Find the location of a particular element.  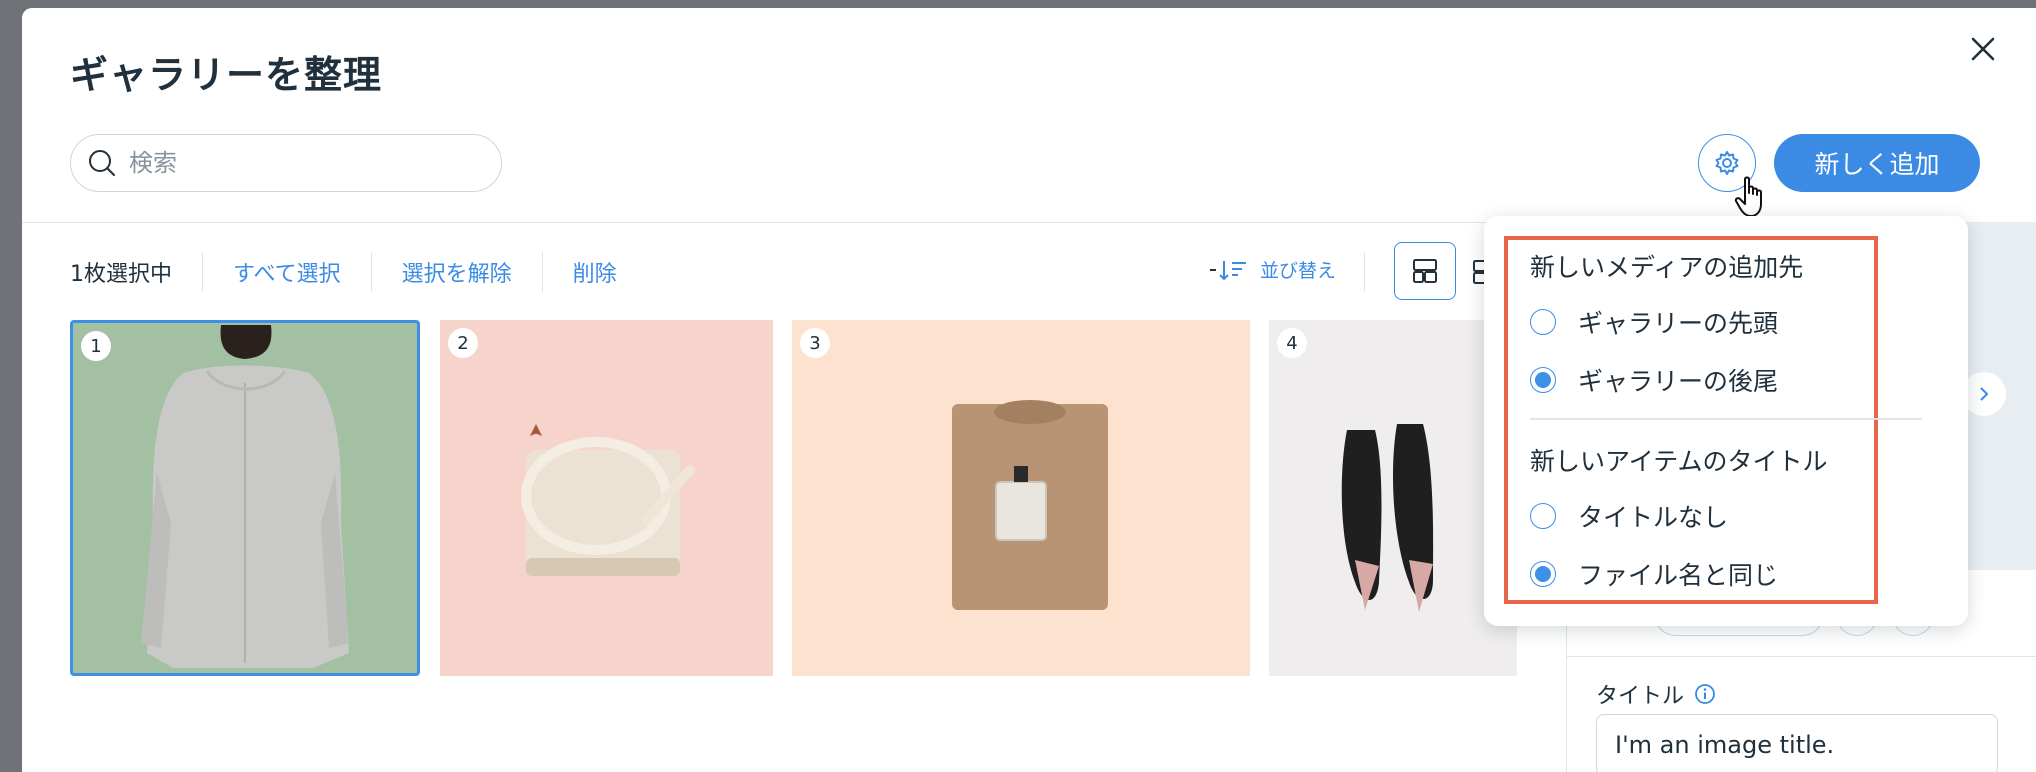

sweater-photo is located at coordinates (1030, 505).